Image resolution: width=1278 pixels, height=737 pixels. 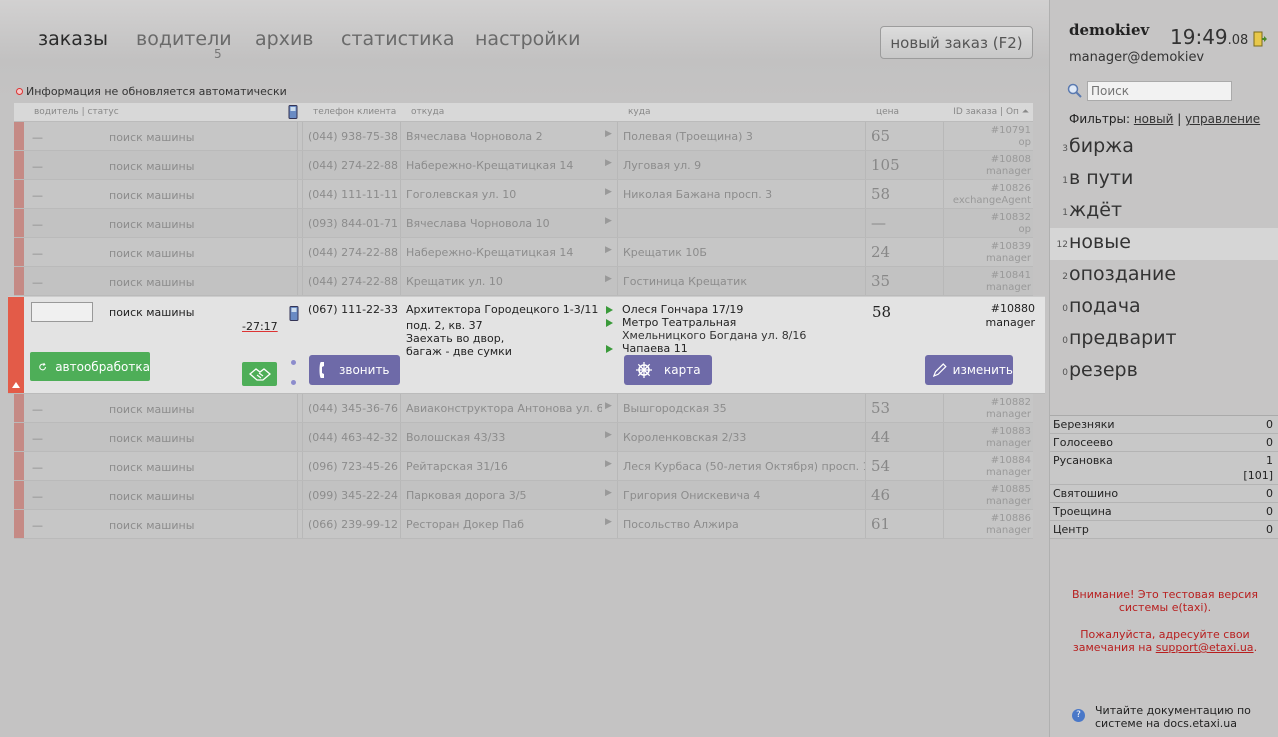 I want to click on row-id: #10839, so click(x=1008, y=247).